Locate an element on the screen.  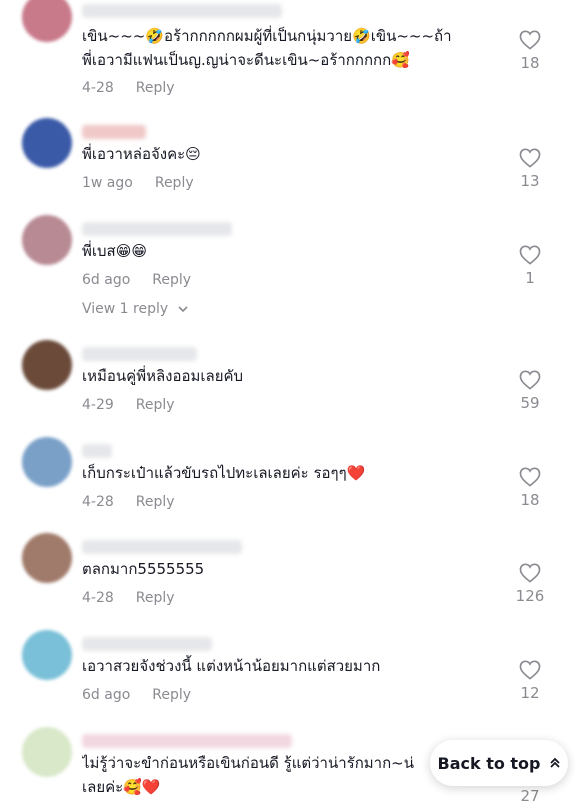
like-button: 12 is located at coordinates (530, 681).